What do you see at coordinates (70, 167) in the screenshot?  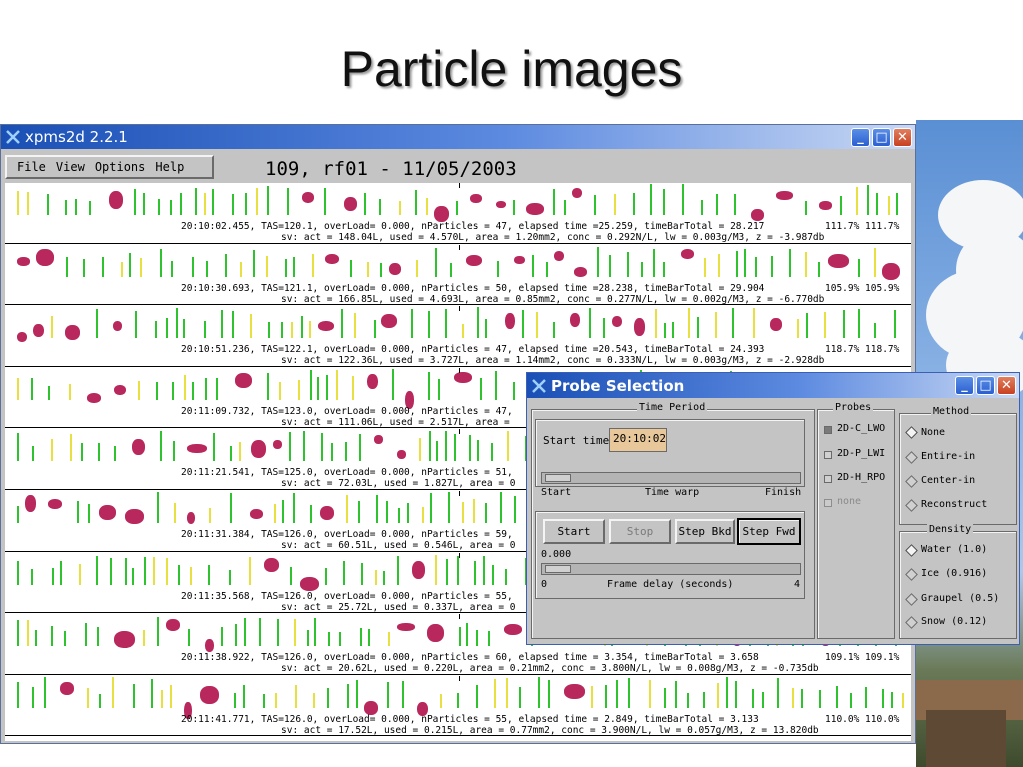 I see `menu-view: View` at bounding box center [70, 167].